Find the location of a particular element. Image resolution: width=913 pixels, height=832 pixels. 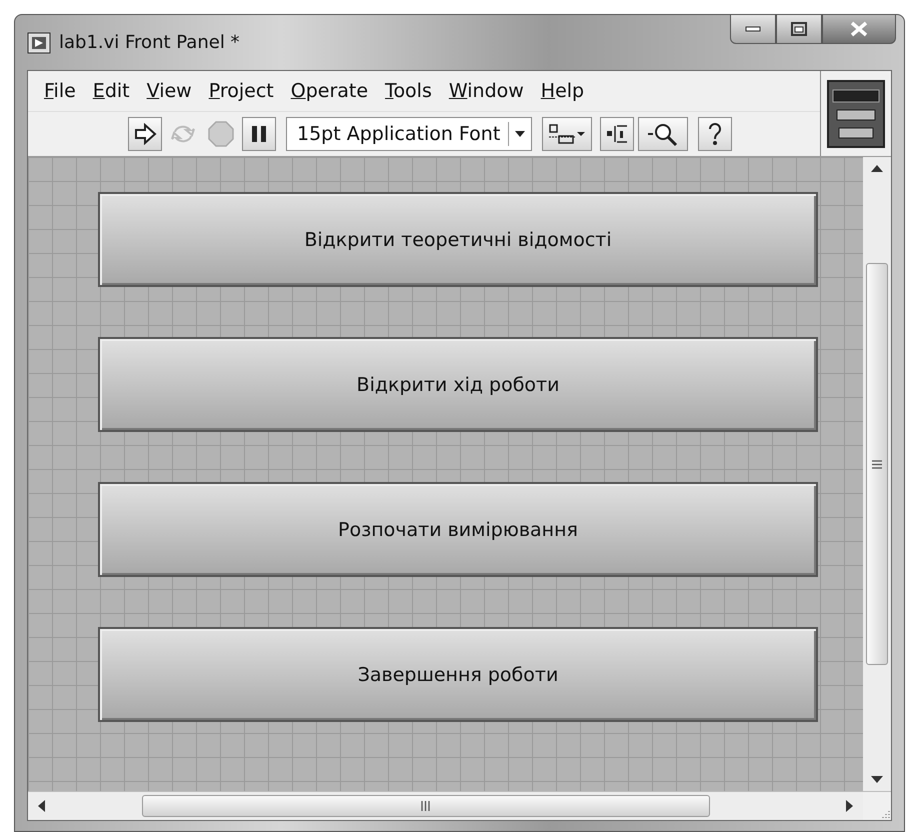

menu-item: View is located at coordinates (171, 91).